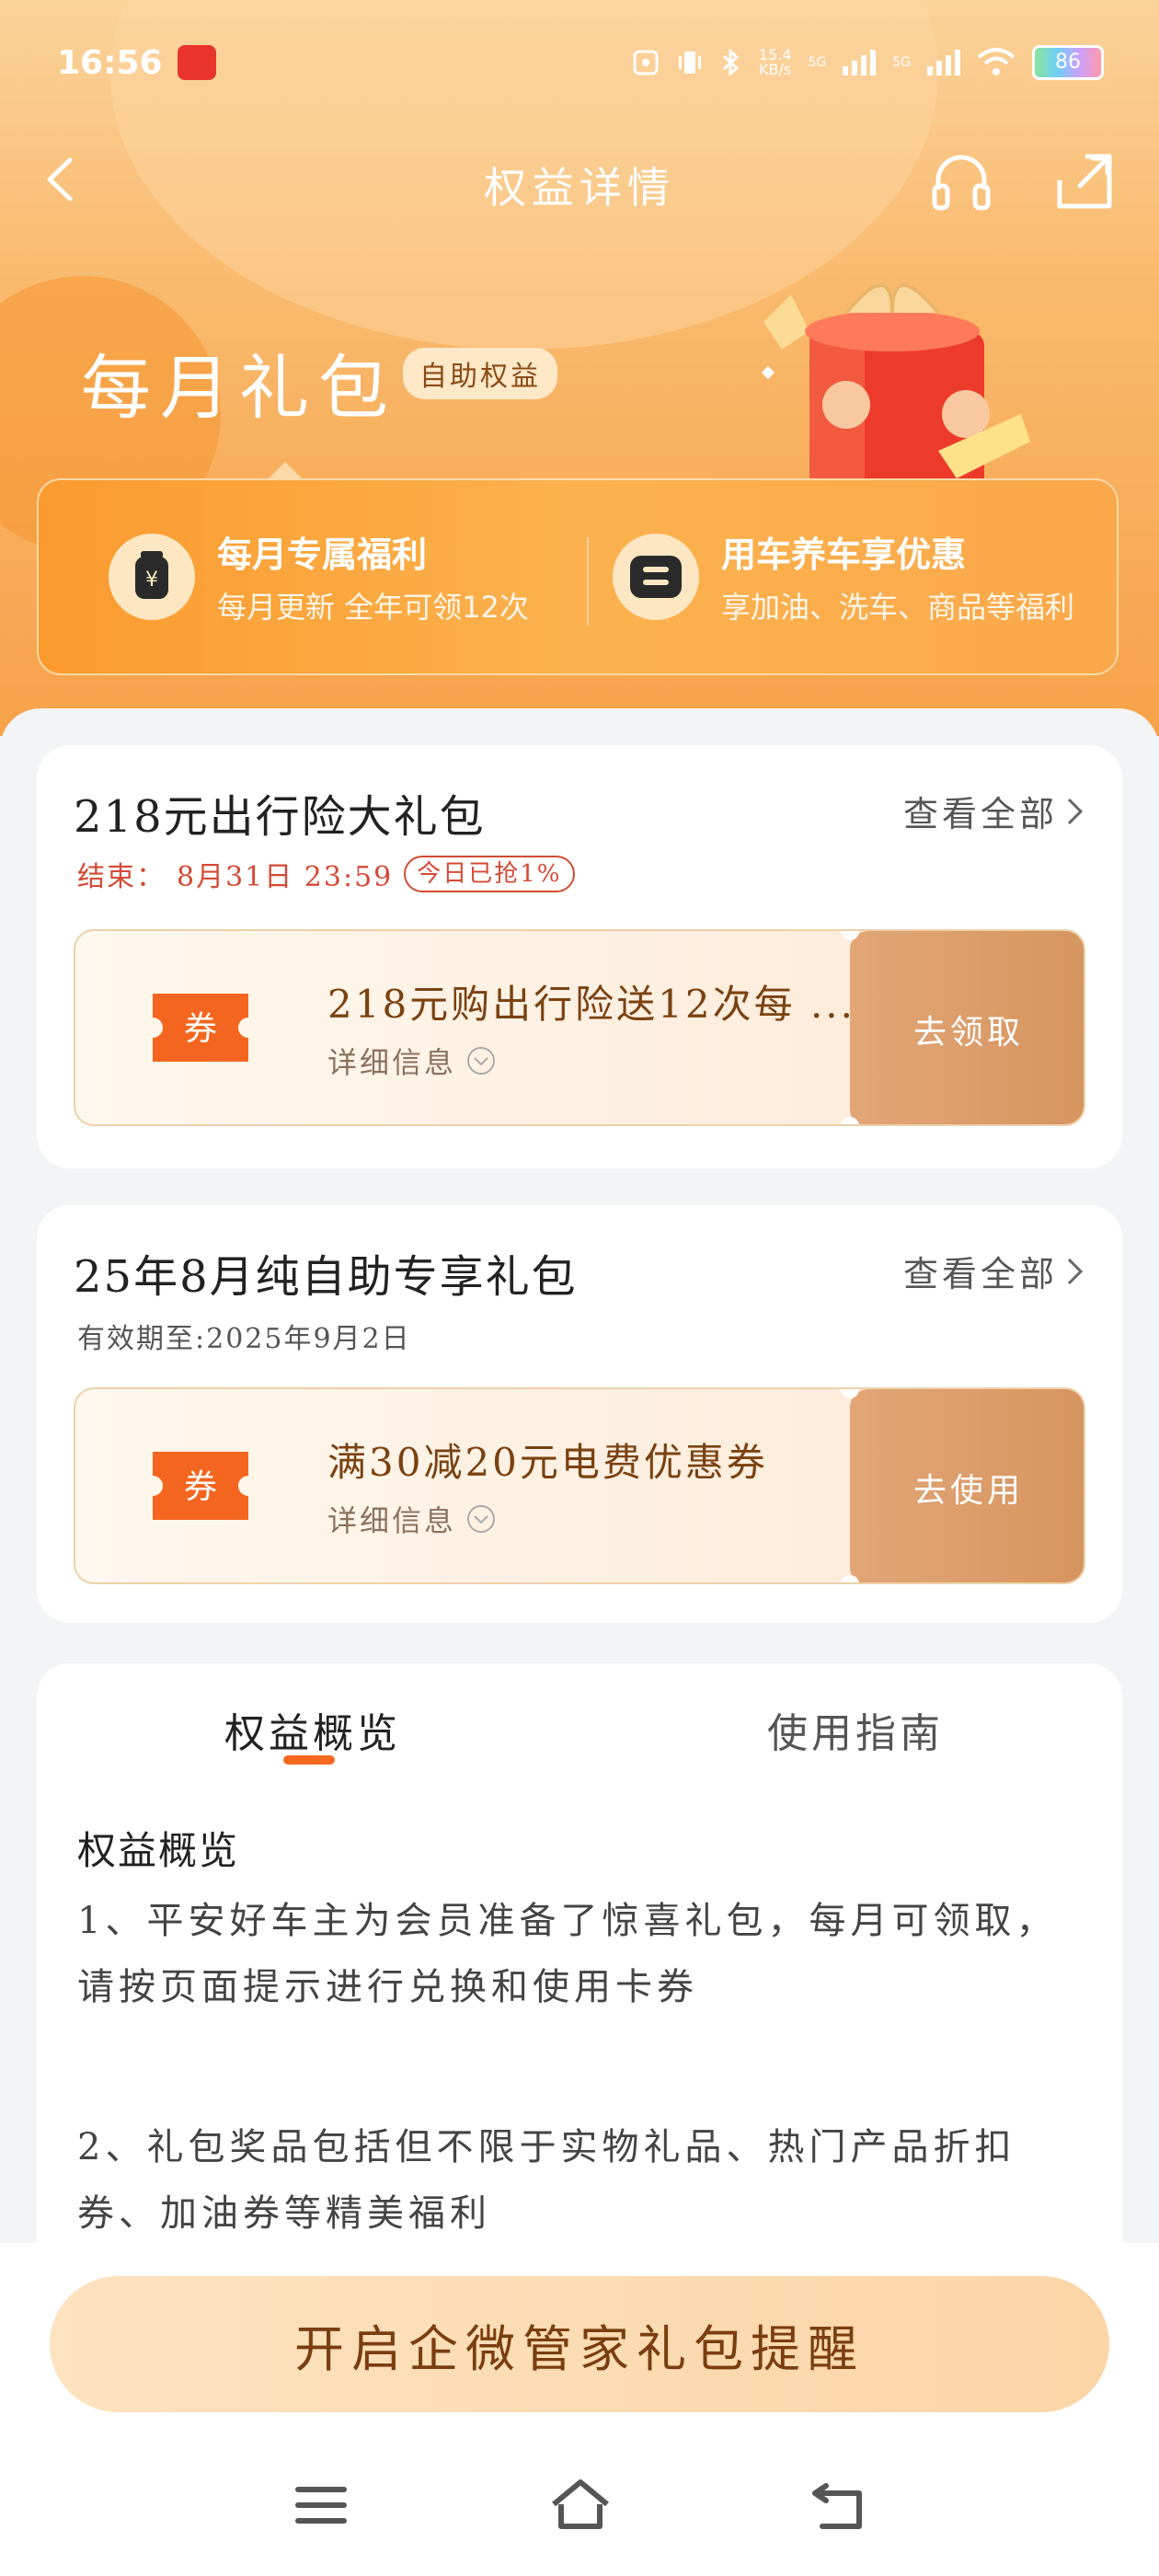 This screenshot has width=1159, height=2576. I want to click on package-title: 每月礼包, so click(239, 388).